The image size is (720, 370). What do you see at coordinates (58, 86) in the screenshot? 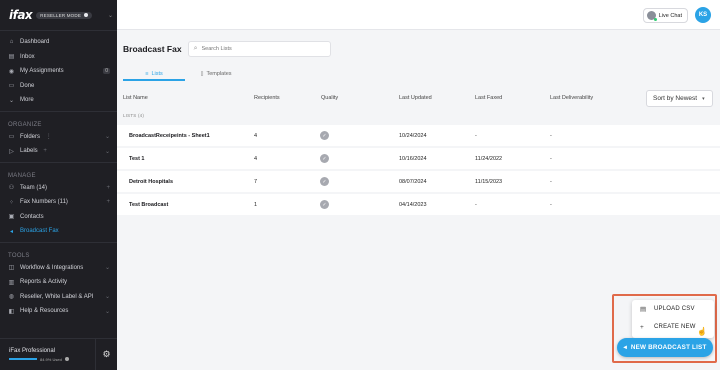
I see `sidebar-item-done: ▭ Done` at bounding box center [58, 86].